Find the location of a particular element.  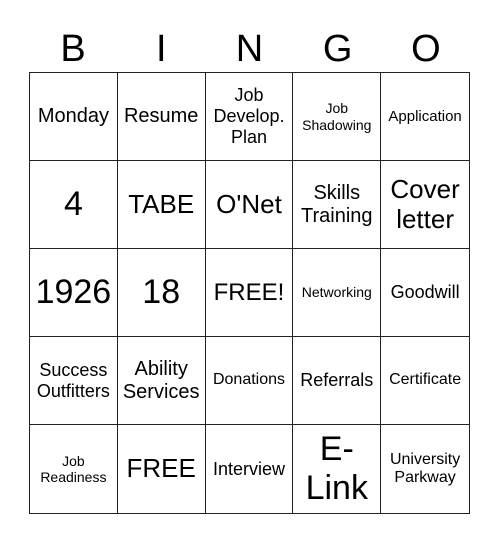

bingo-cell: Donations is located at coordinates (249, 381).